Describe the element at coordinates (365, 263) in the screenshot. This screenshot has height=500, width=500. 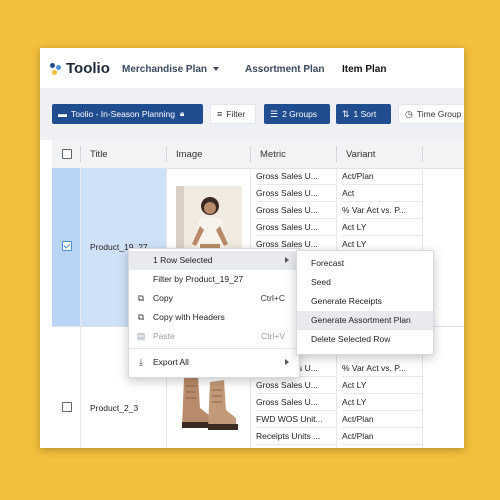
I see `submenu-forecast: Forecast` at that location.